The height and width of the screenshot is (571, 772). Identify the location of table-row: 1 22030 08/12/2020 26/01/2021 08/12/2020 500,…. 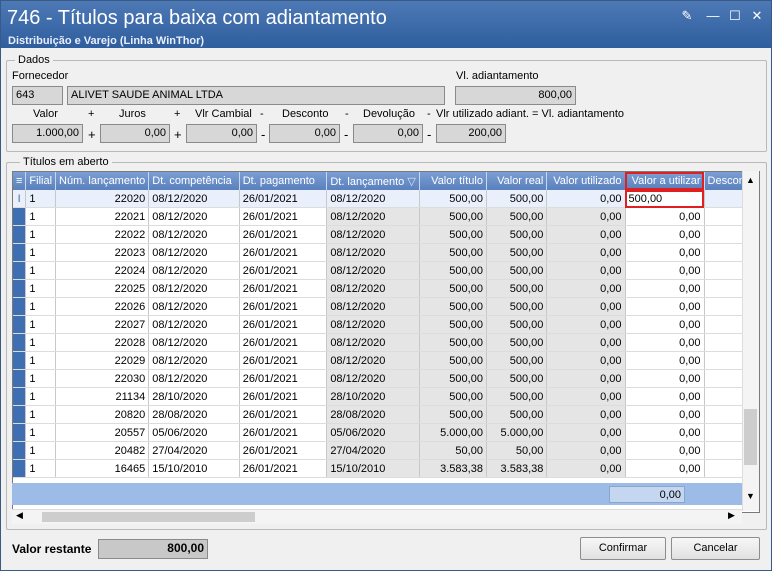
(386, 378).